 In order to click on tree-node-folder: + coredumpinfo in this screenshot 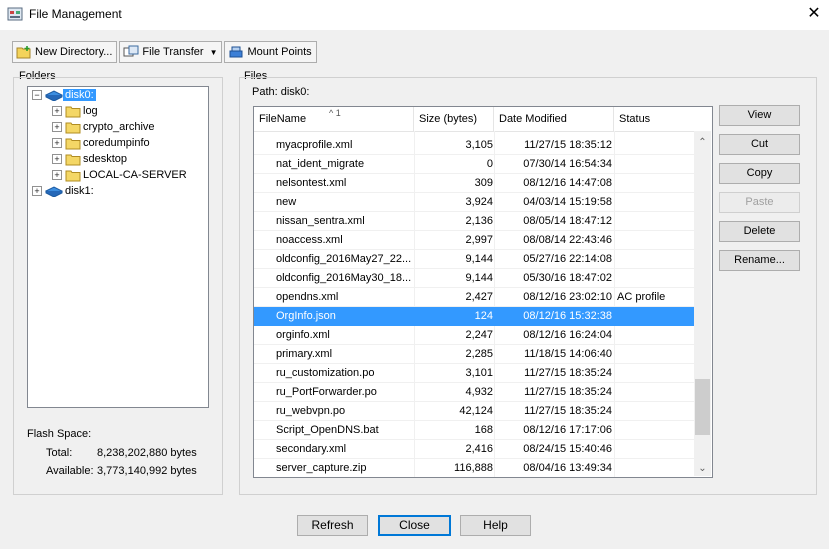, I will do `click(102, 143)`.